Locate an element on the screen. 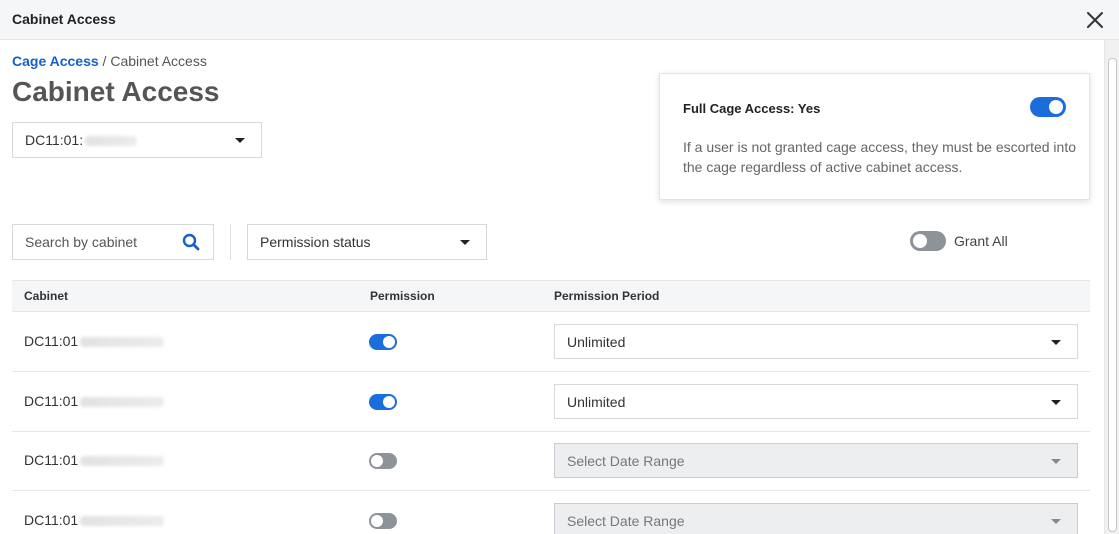 Image resolution: width=1119 pixels, height=534 pixels. cage-select: DC11:01: is located at coordinates (137, 140).